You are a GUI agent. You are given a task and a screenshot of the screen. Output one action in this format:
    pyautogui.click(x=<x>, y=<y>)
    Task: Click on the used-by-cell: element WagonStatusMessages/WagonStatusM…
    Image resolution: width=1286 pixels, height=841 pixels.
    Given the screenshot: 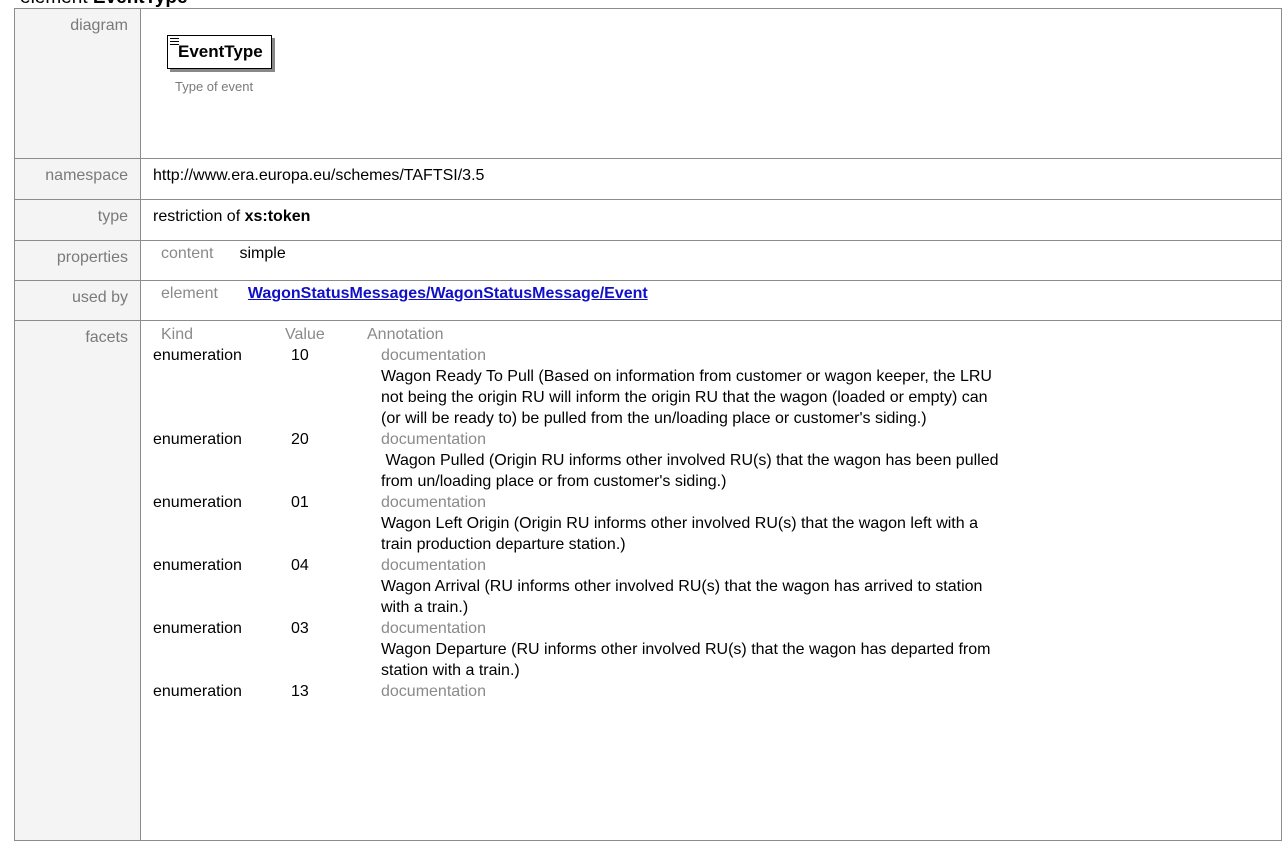 What is the action you would take?
    pyautogui.click(x=711, y=300)
    